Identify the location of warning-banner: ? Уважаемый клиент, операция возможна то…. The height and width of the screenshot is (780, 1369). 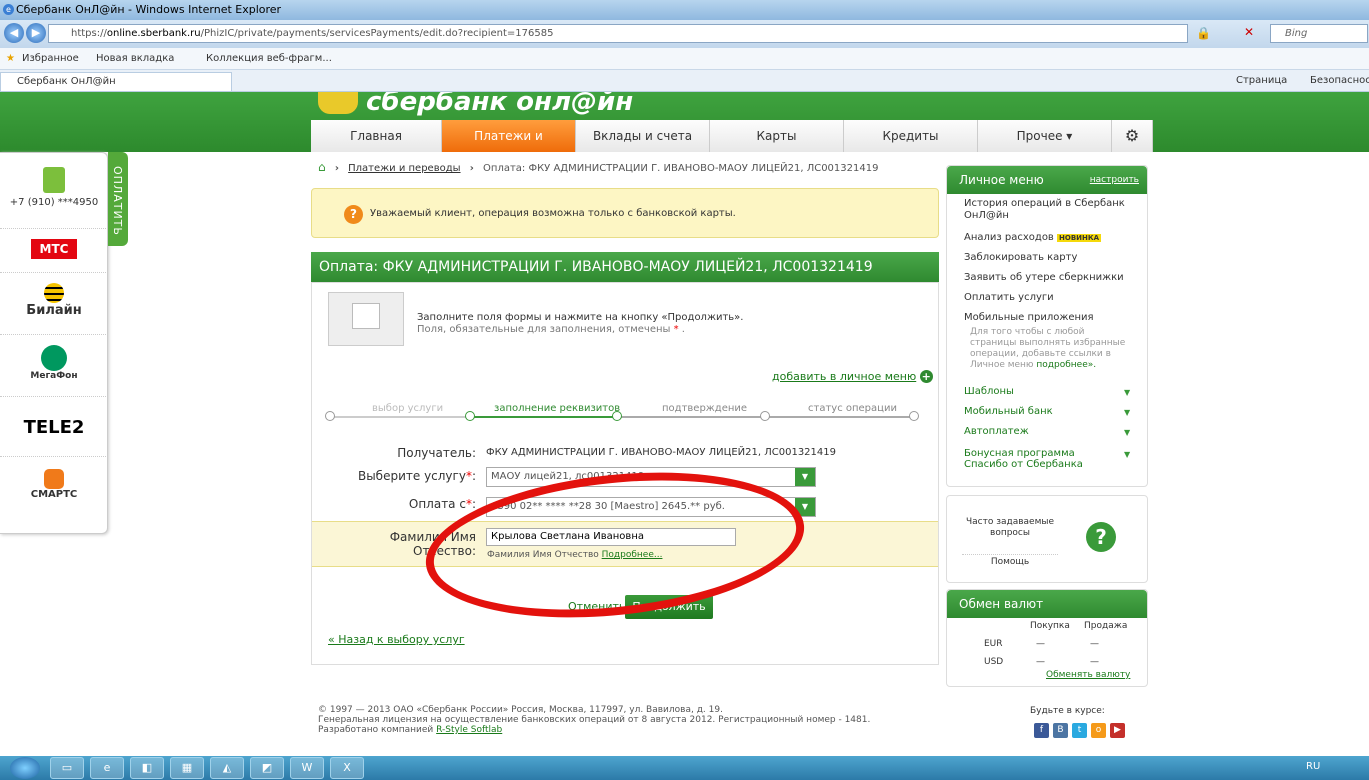
(625, 213).